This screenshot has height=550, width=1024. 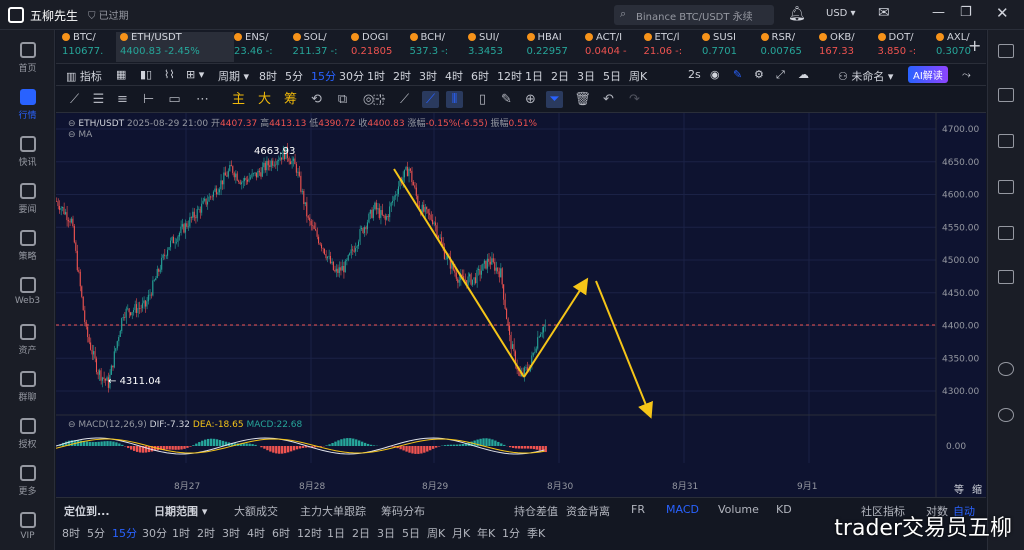 I want to click on indicator-tab-8: KD, so click(x=784, y=509).